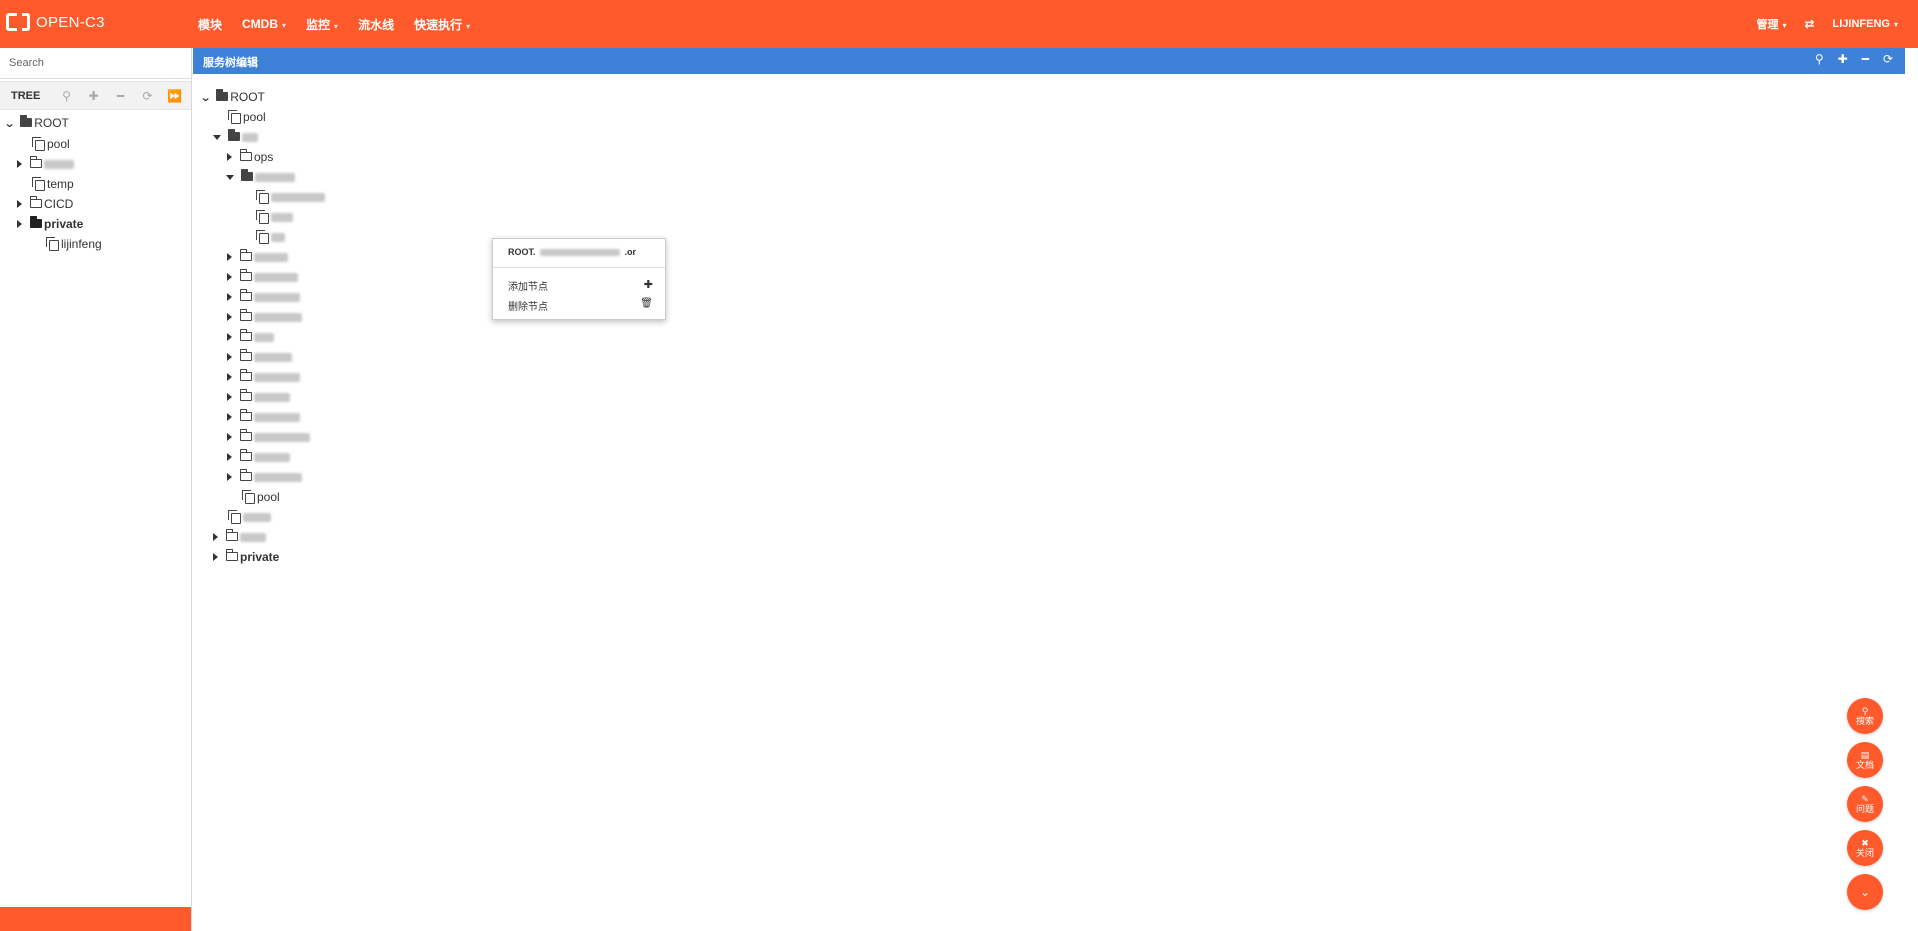  I want to click on panel-header: 服务树编辑 ⚲ ✚ ━ ⟳, so click(1049, 61).